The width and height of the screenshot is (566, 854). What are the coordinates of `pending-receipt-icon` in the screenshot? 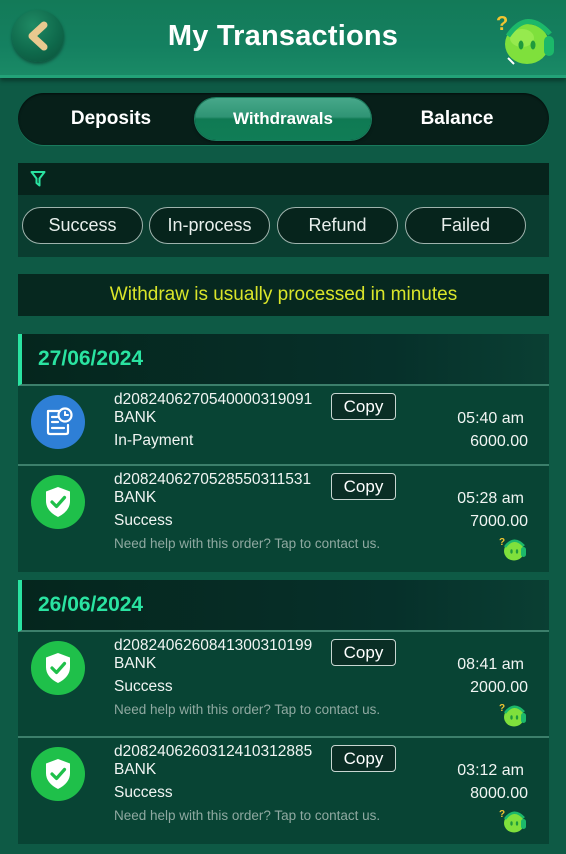 It's located at (58, 422).